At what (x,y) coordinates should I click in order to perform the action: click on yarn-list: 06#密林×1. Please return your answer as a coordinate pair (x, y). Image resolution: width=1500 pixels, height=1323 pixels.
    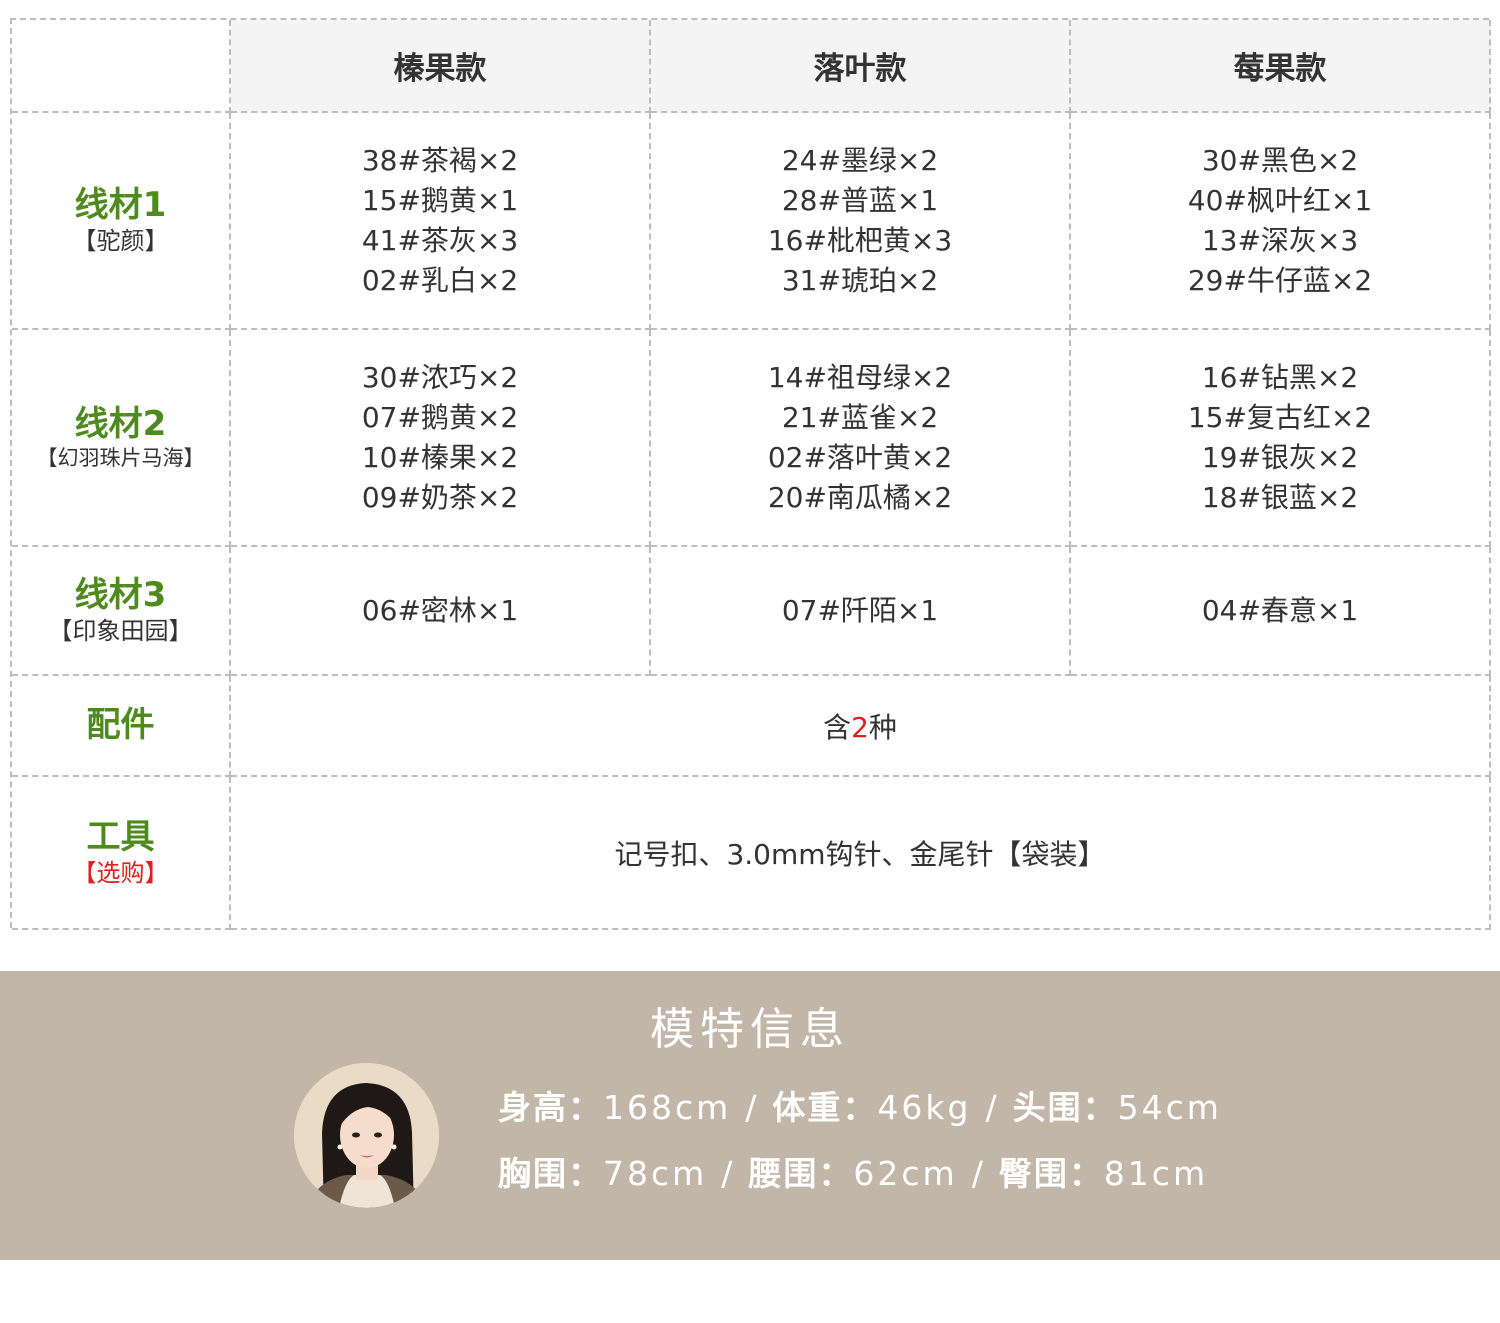
    Looking at the image, I should click on (440, 611).